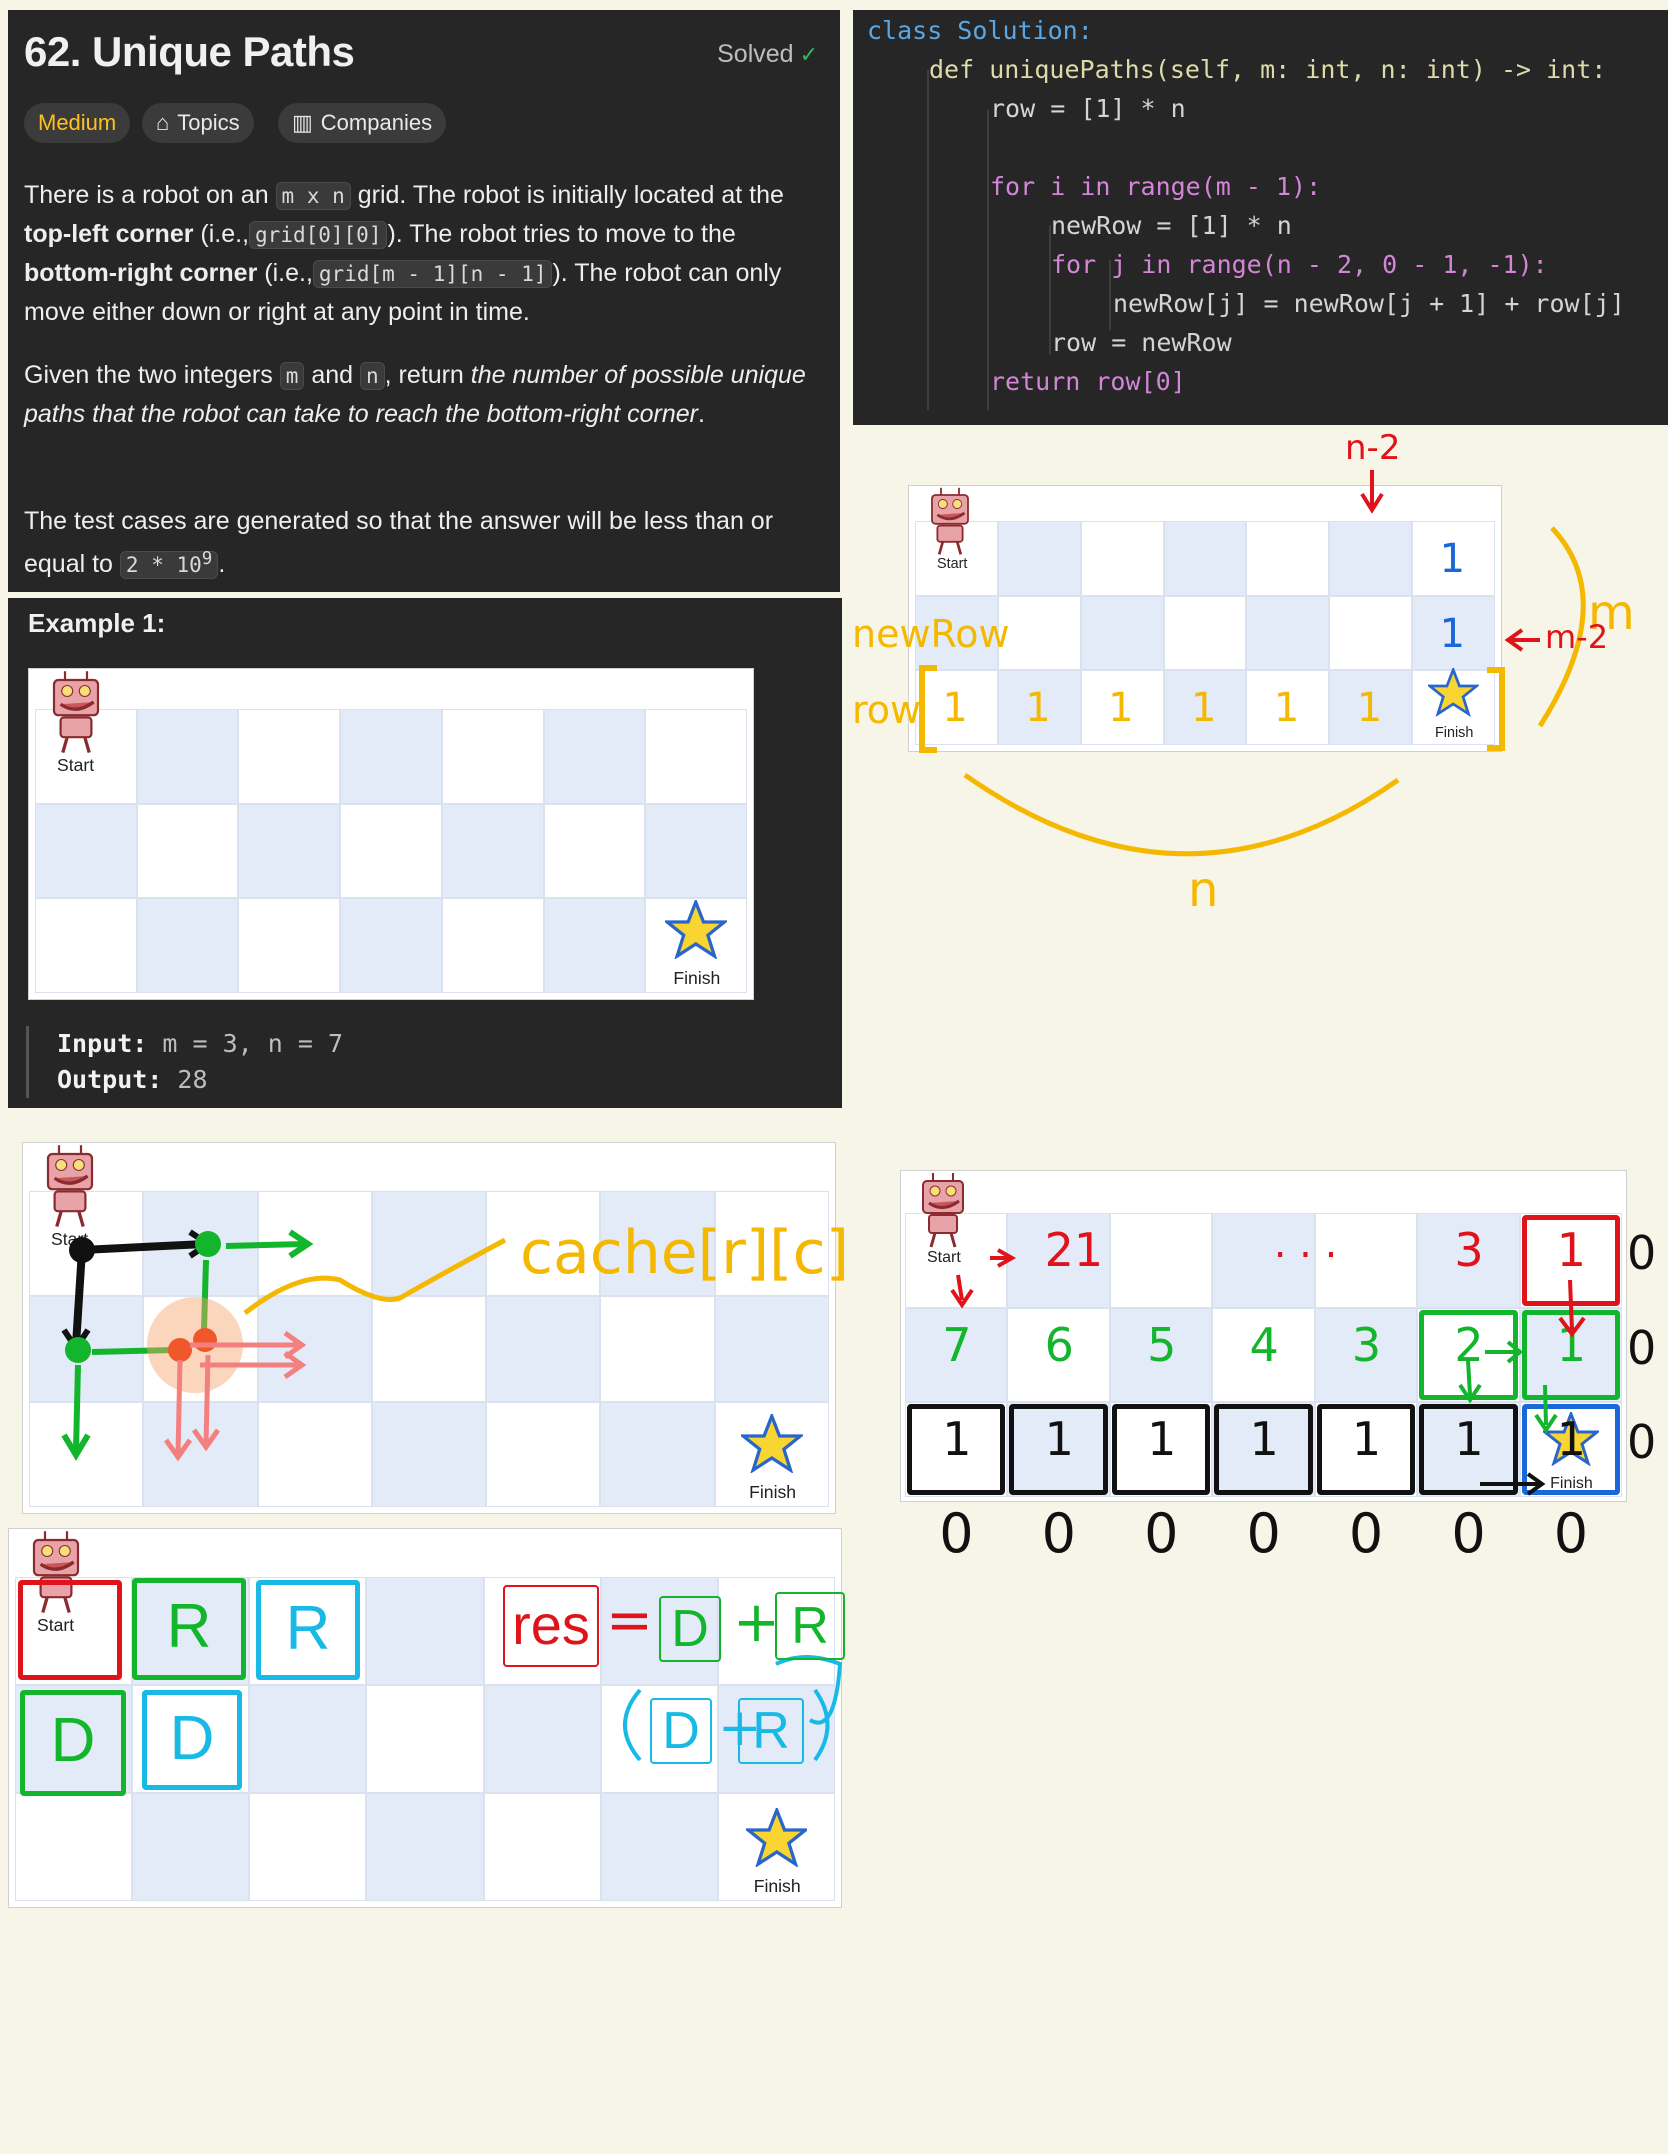  What do you see at coordinates (308, 1630) in the screenshot?
I see `right-box-cyan: R` at bounding box center [308, 1630].